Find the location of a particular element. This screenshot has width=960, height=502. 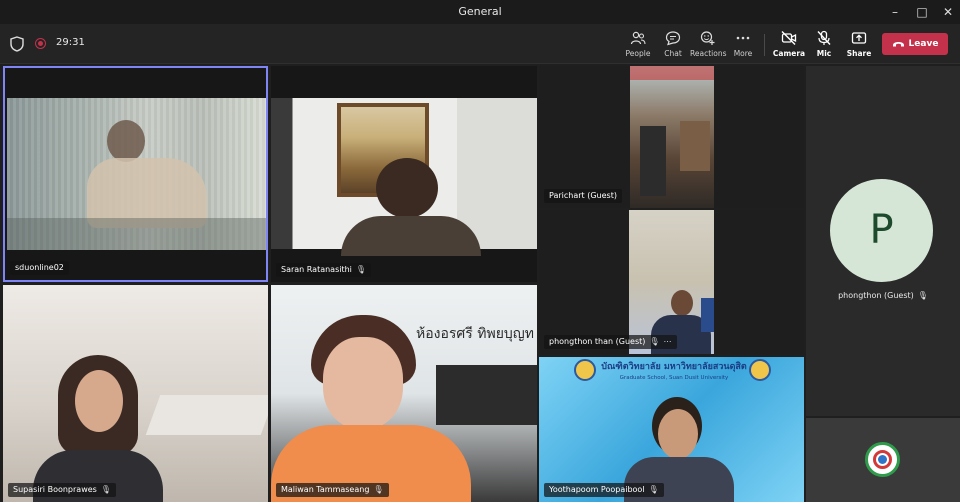

people-icon is located at coordinates (638, 38).